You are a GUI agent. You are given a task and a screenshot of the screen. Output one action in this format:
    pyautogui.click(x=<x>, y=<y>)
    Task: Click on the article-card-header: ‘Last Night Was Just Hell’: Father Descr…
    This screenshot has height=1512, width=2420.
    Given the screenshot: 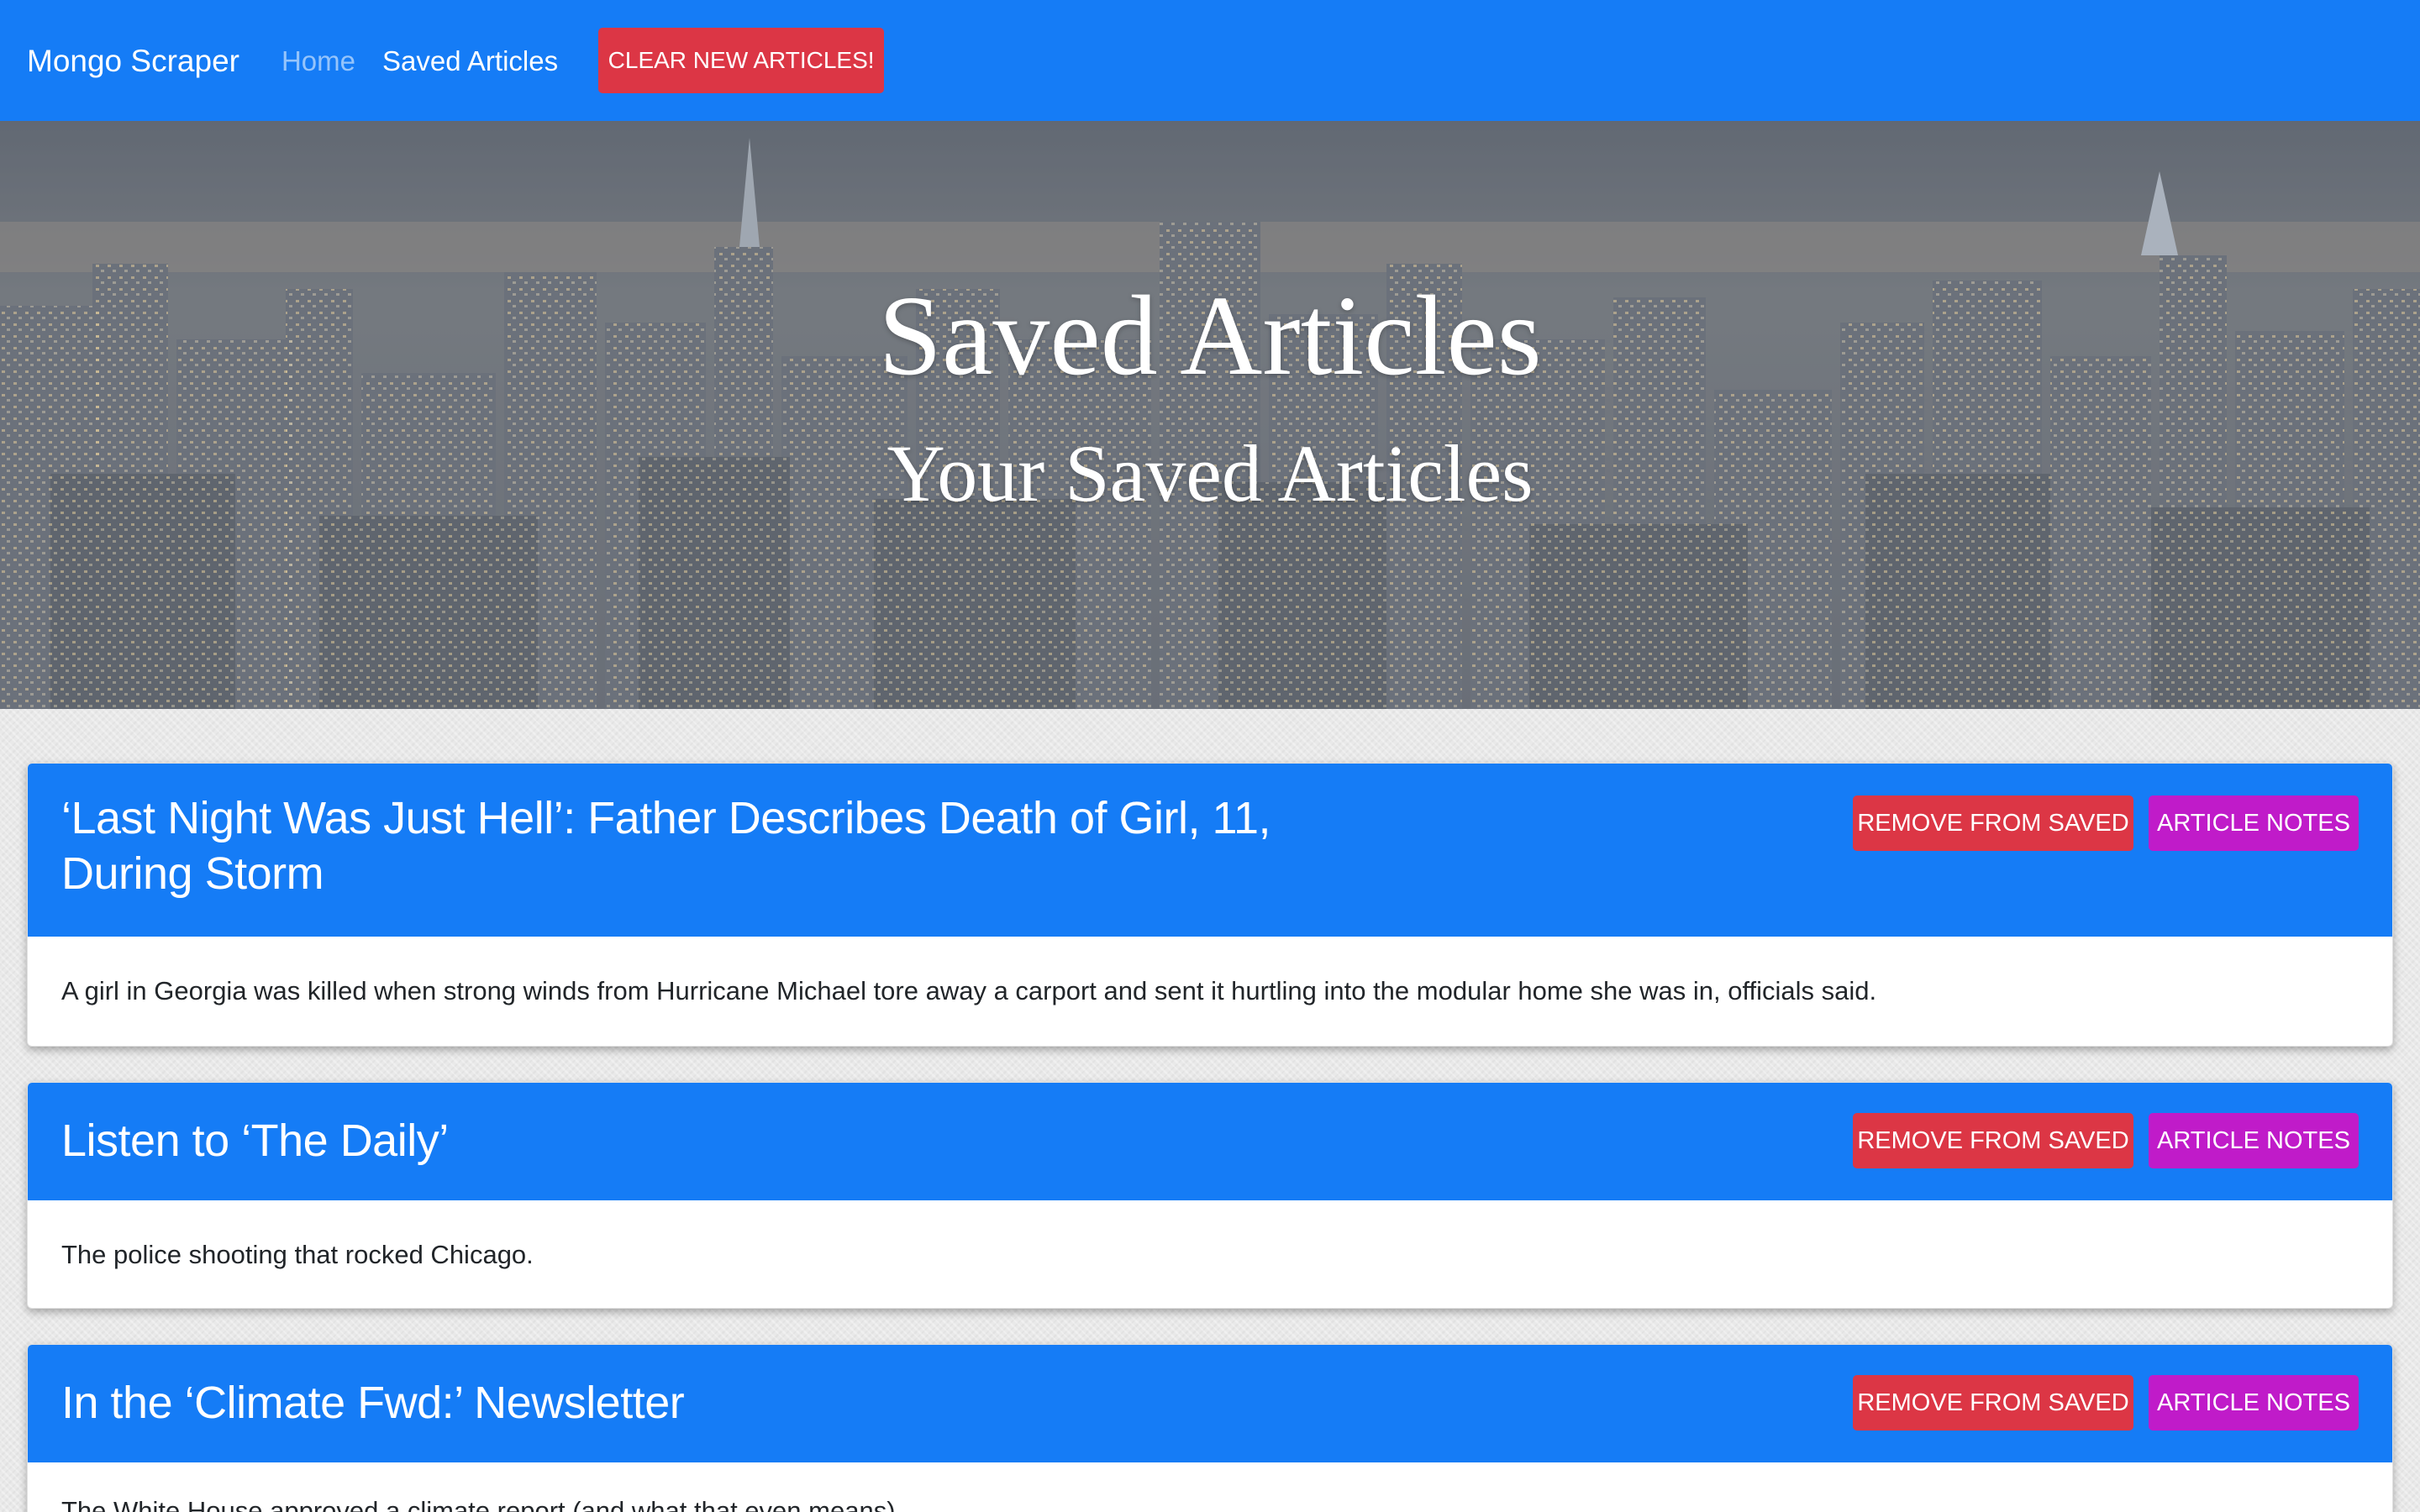 What is the action you would take?
    pyautogui.click(x=1210, y=850)
    